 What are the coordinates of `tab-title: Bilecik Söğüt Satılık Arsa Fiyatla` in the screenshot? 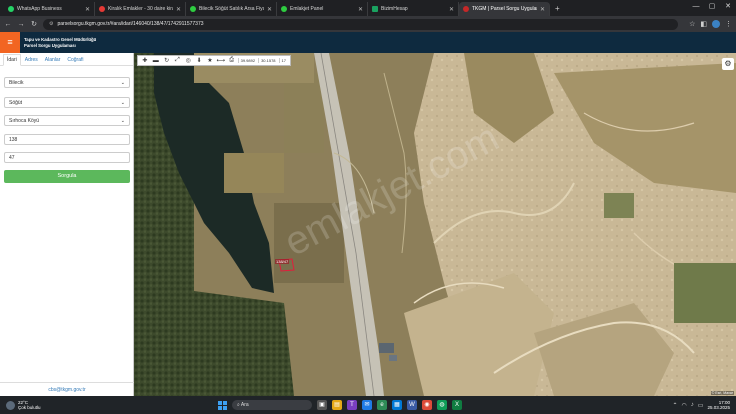 It's located at (231, 9).